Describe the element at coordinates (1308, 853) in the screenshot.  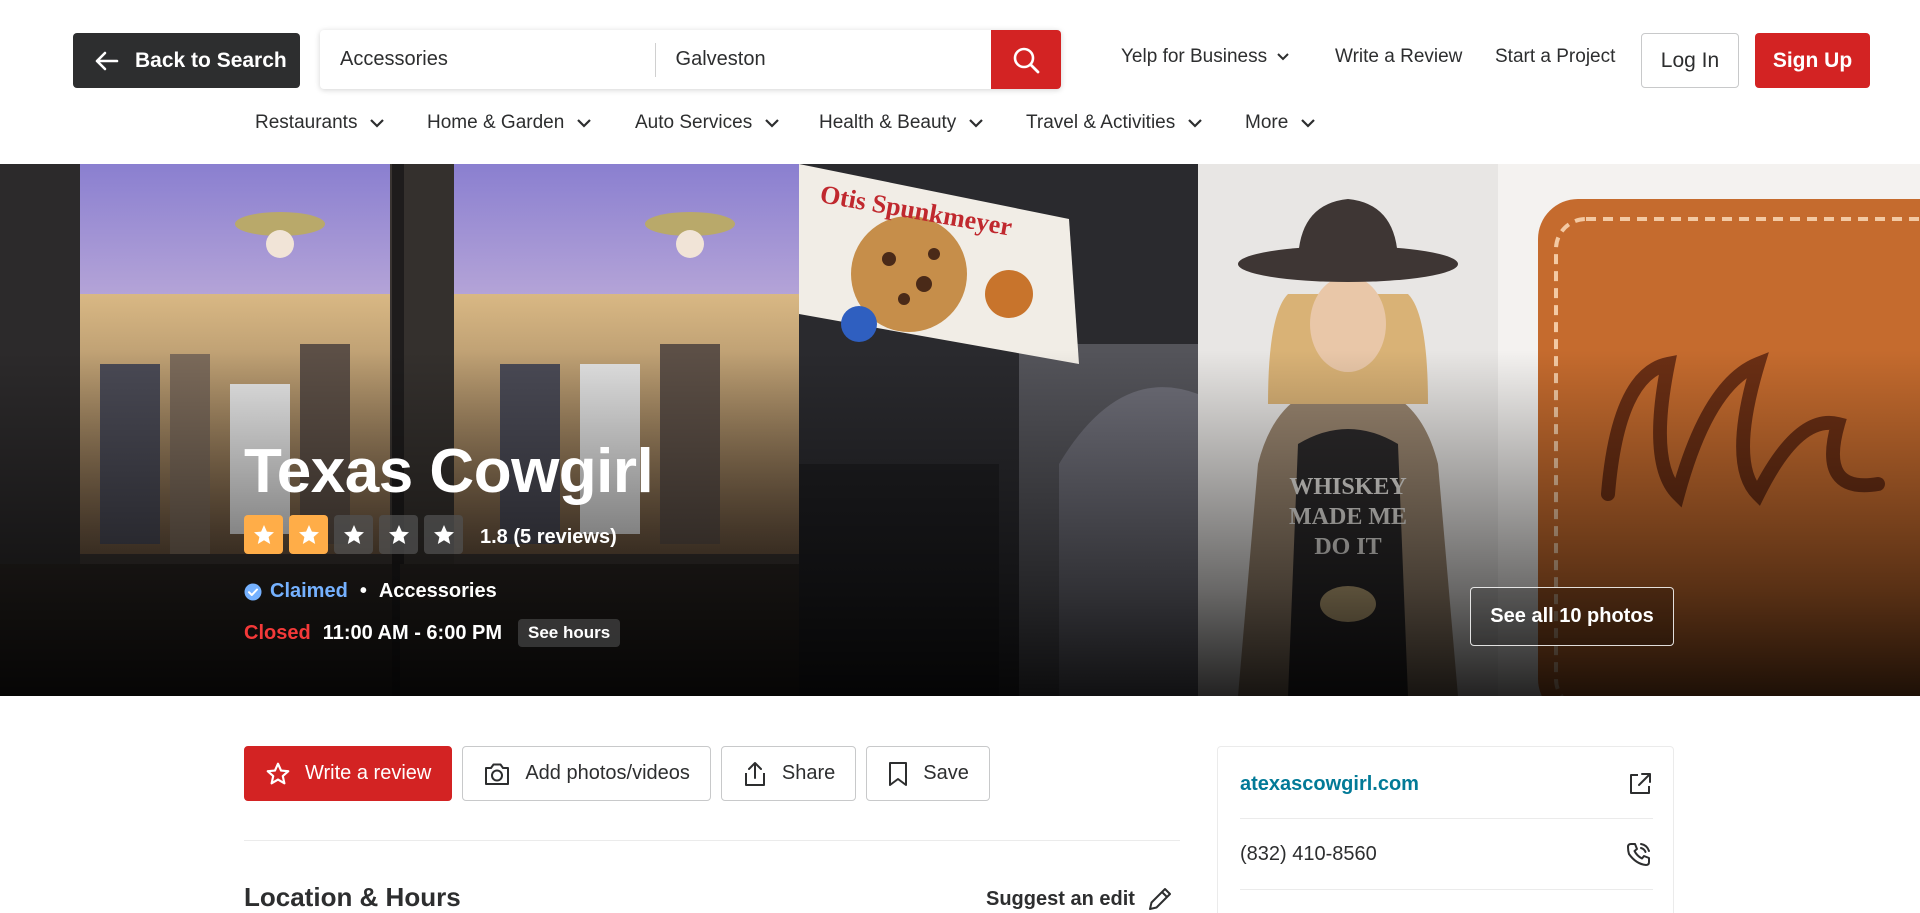
I see `phone-number: (832) 410-8560` at that location.